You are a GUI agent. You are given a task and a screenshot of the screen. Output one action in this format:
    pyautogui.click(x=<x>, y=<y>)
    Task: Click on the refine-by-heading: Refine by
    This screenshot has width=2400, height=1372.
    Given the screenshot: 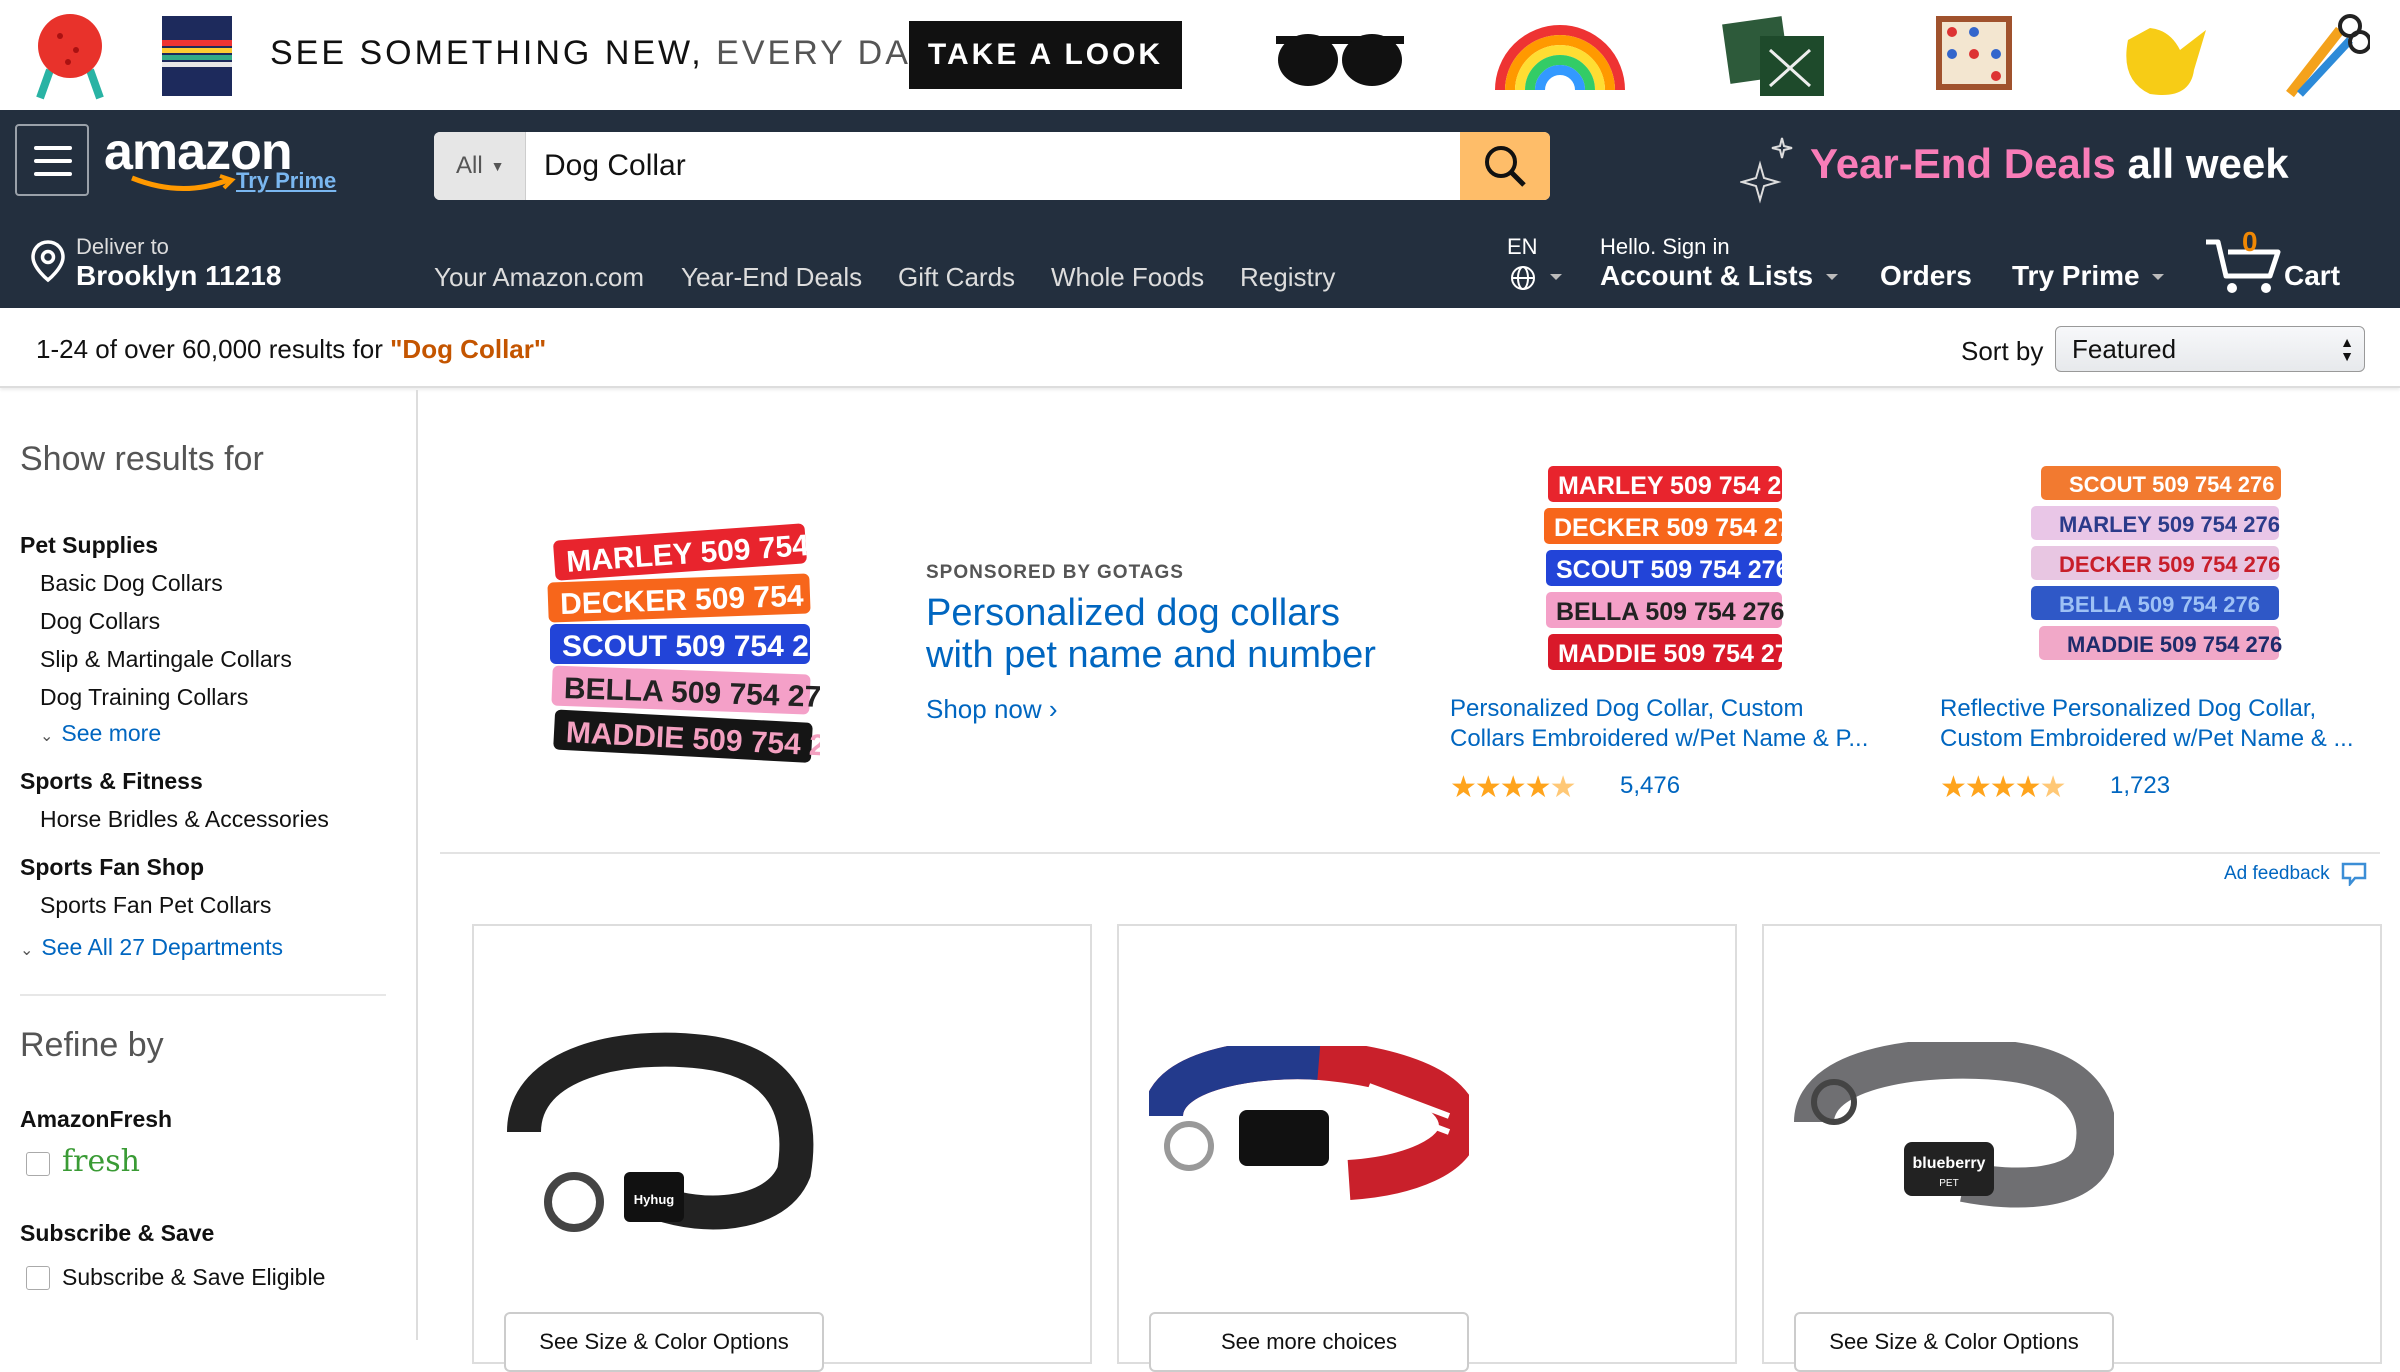 What is the action you would take?
    pyautogui.click(x=92, y=1045)
    